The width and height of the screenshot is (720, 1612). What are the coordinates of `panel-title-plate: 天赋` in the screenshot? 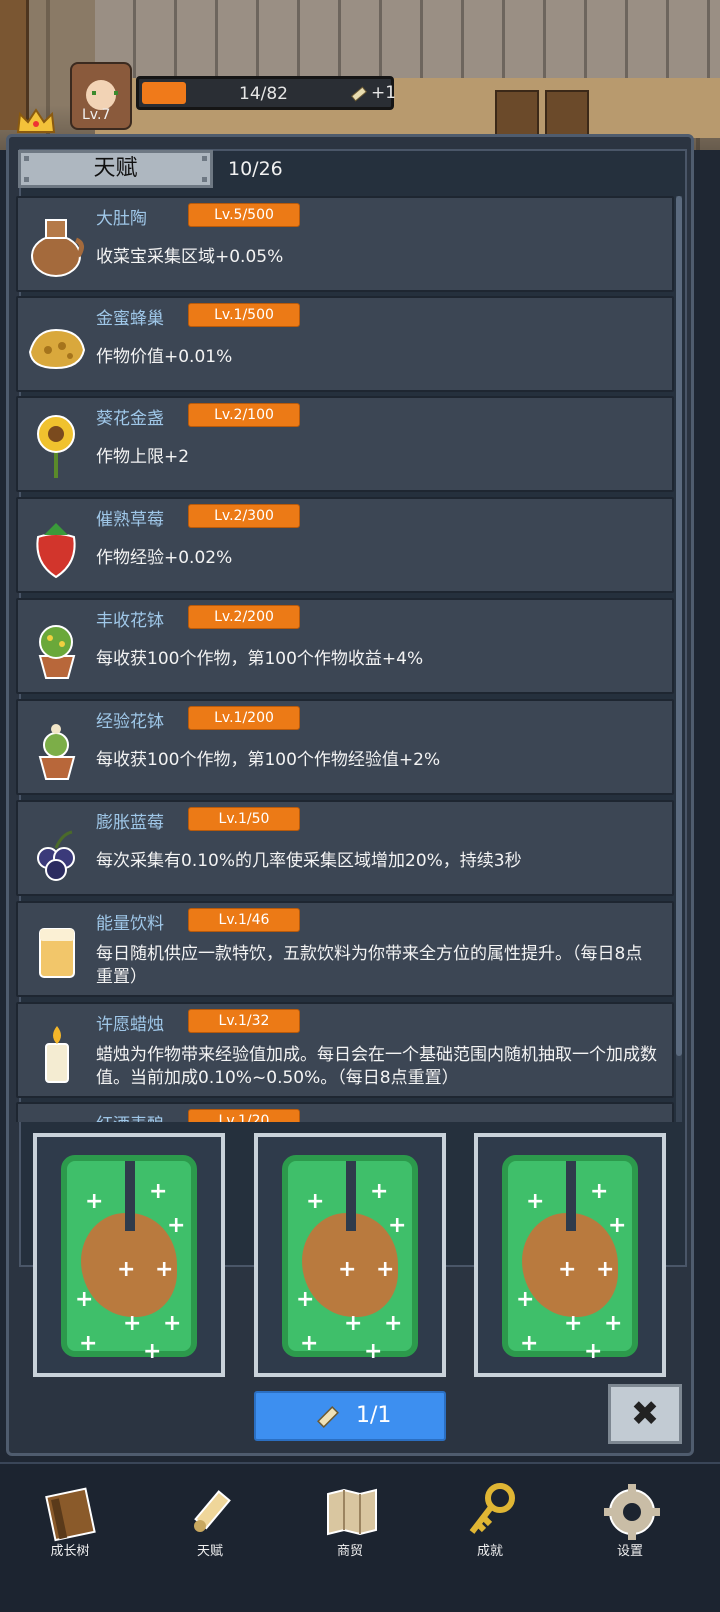 It's located at (115, 169).